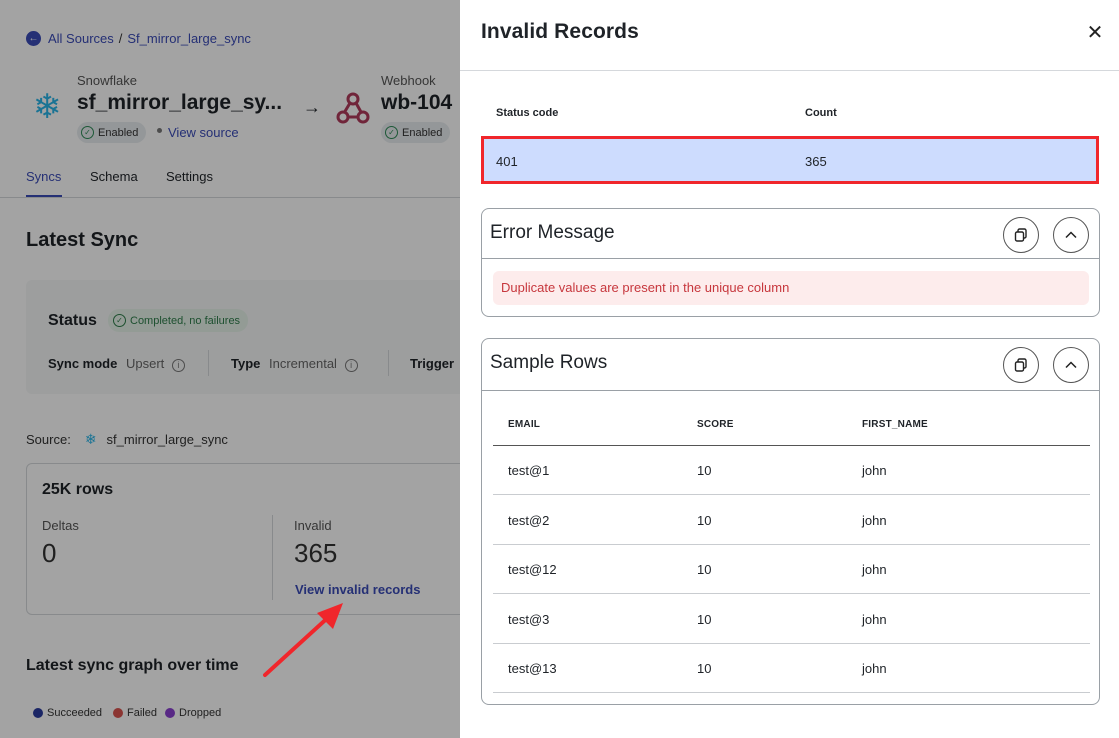  I want to click on table-row: test@2 10 john, so click(791, 520).